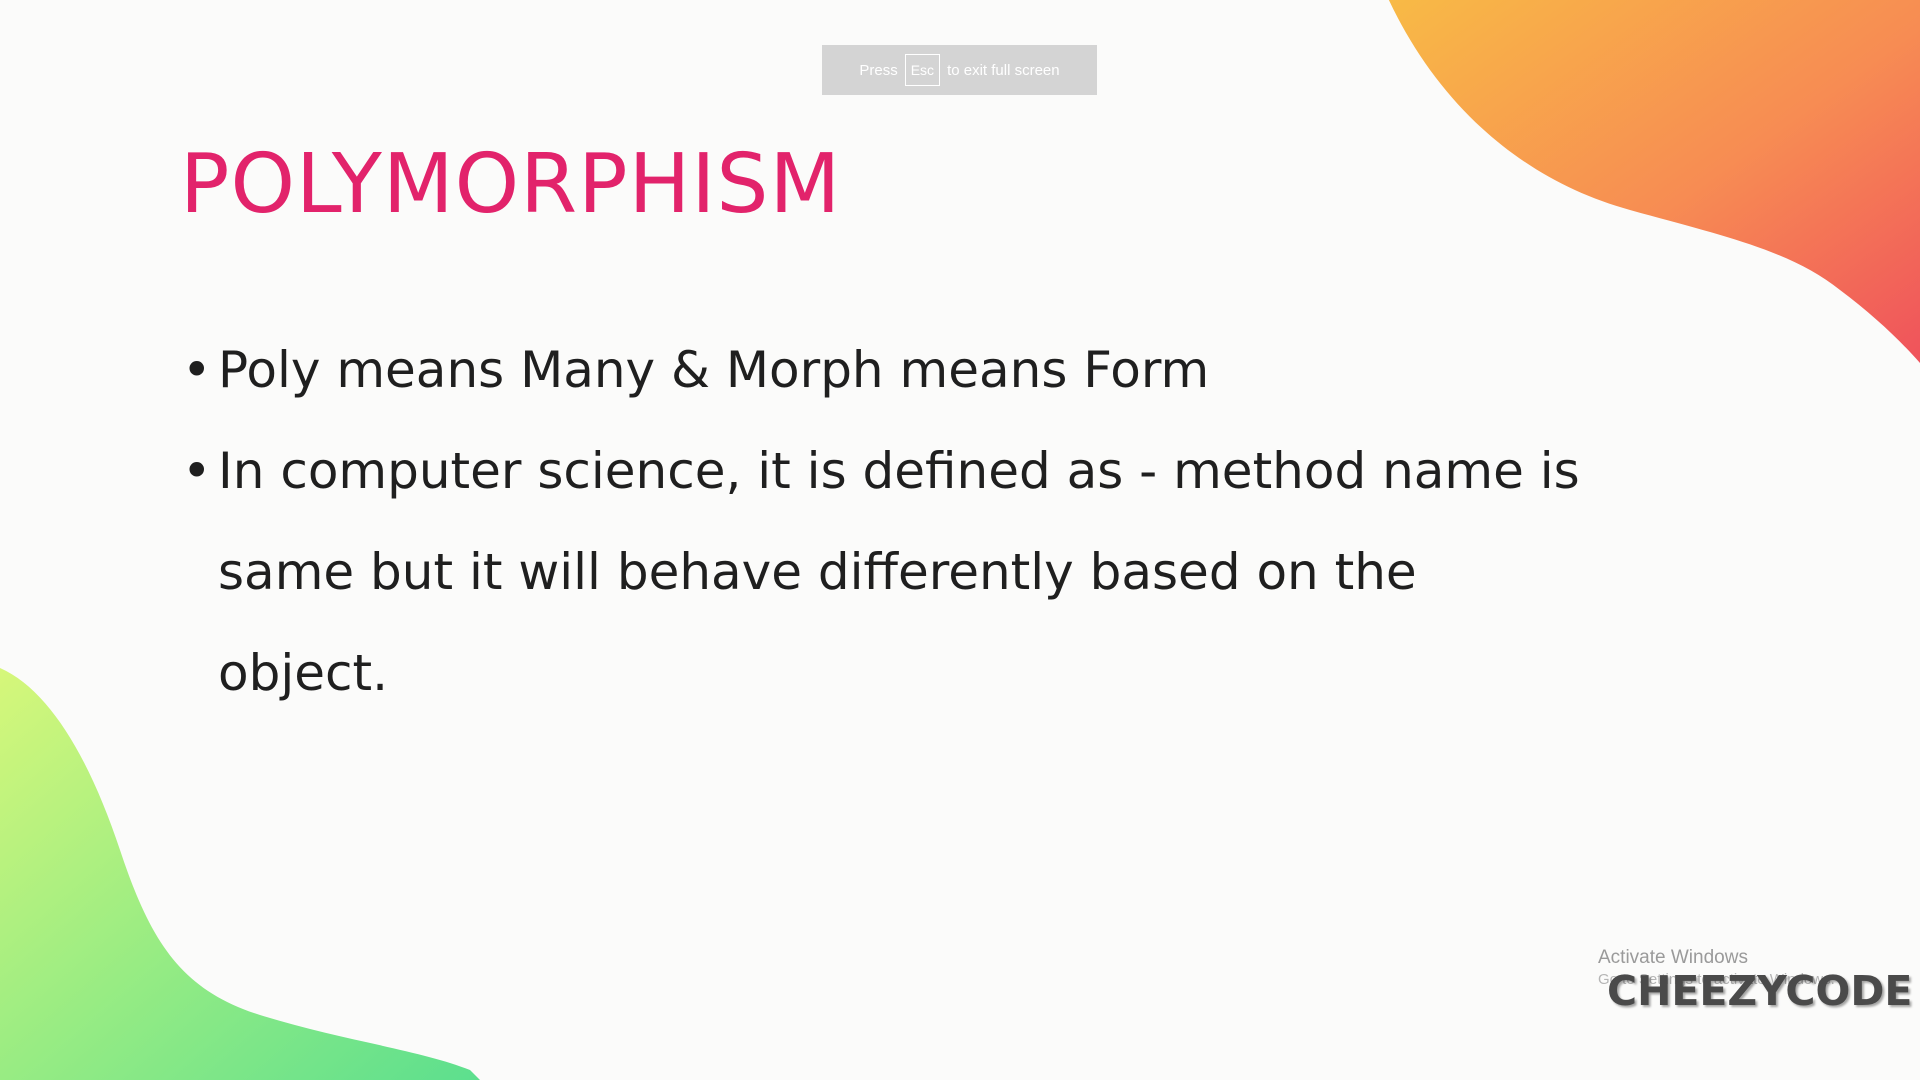 The width and height of the screenshot is (1920, 1080). I want to click on notice-suffix: to exit full screen, so click(1003, 70).